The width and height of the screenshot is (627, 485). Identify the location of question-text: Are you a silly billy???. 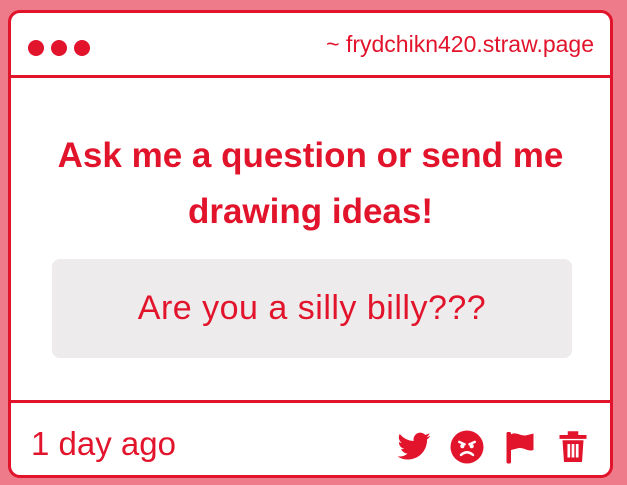
(312, 308).